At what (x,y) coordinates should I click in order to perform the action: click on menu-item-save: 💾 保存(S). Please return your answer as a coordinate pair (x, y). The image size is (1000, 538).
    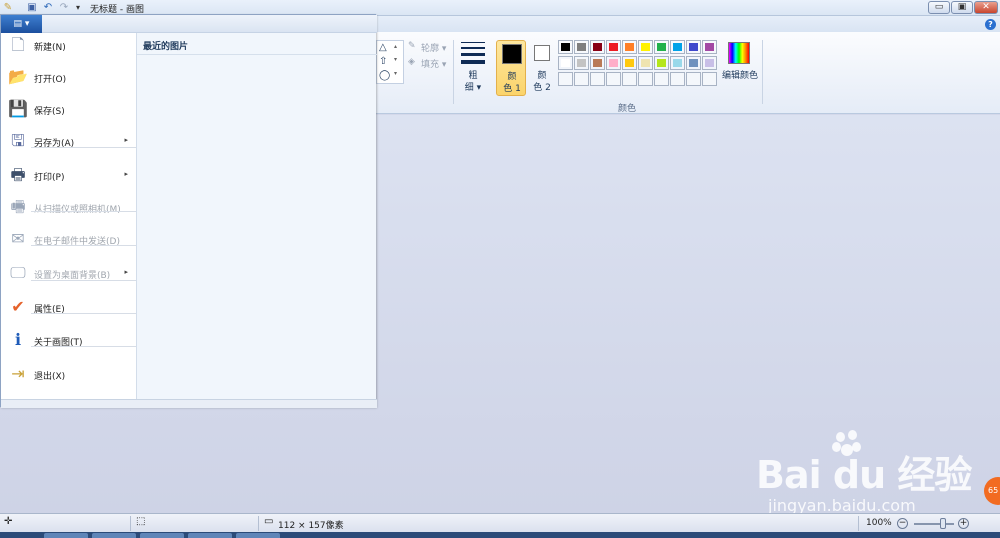
    Looking at the image, I should click on (68, 109).